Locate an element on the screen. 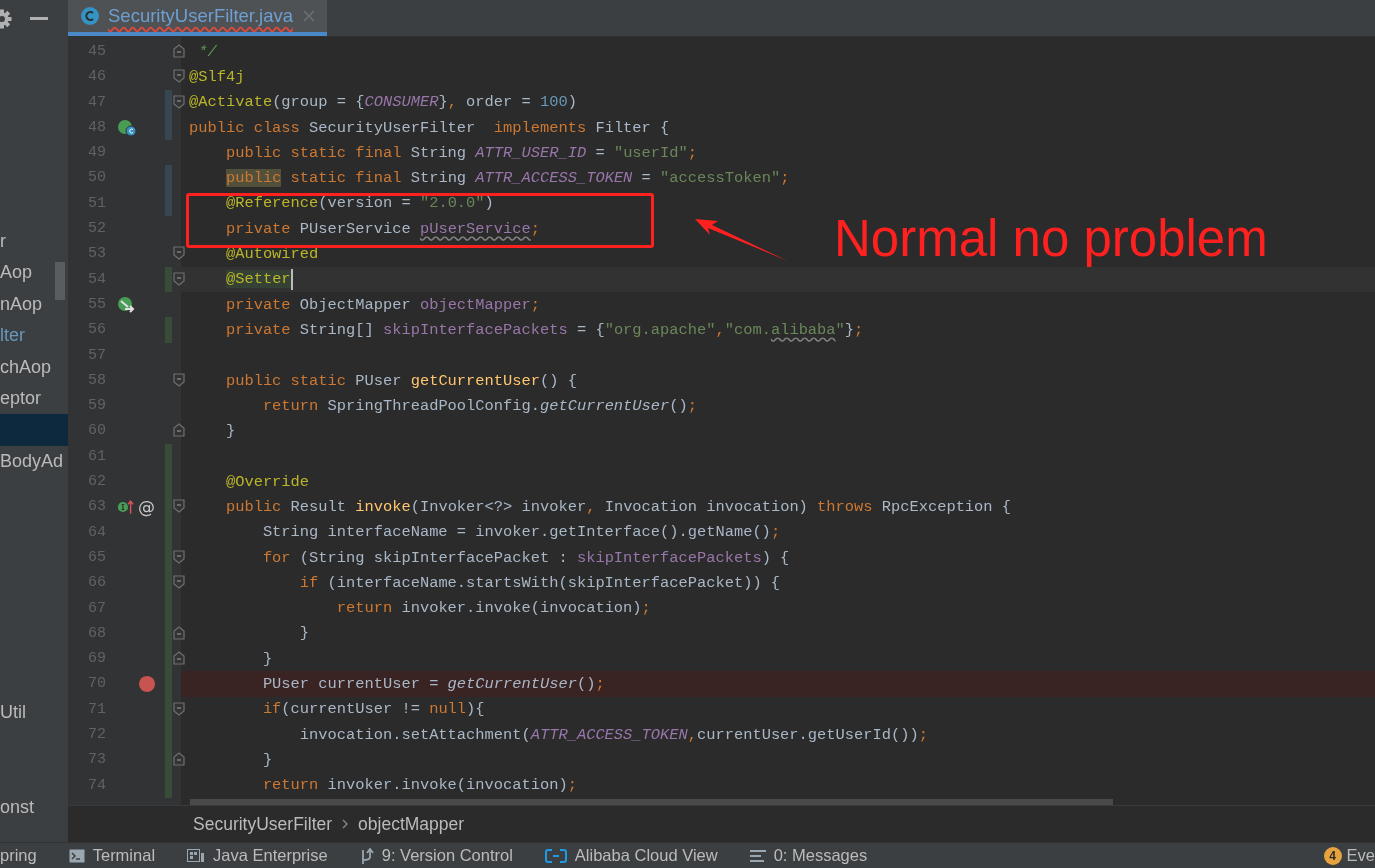 This screenshot has width=1375, height=868. messages-icon is located at coordinates (757, 855).